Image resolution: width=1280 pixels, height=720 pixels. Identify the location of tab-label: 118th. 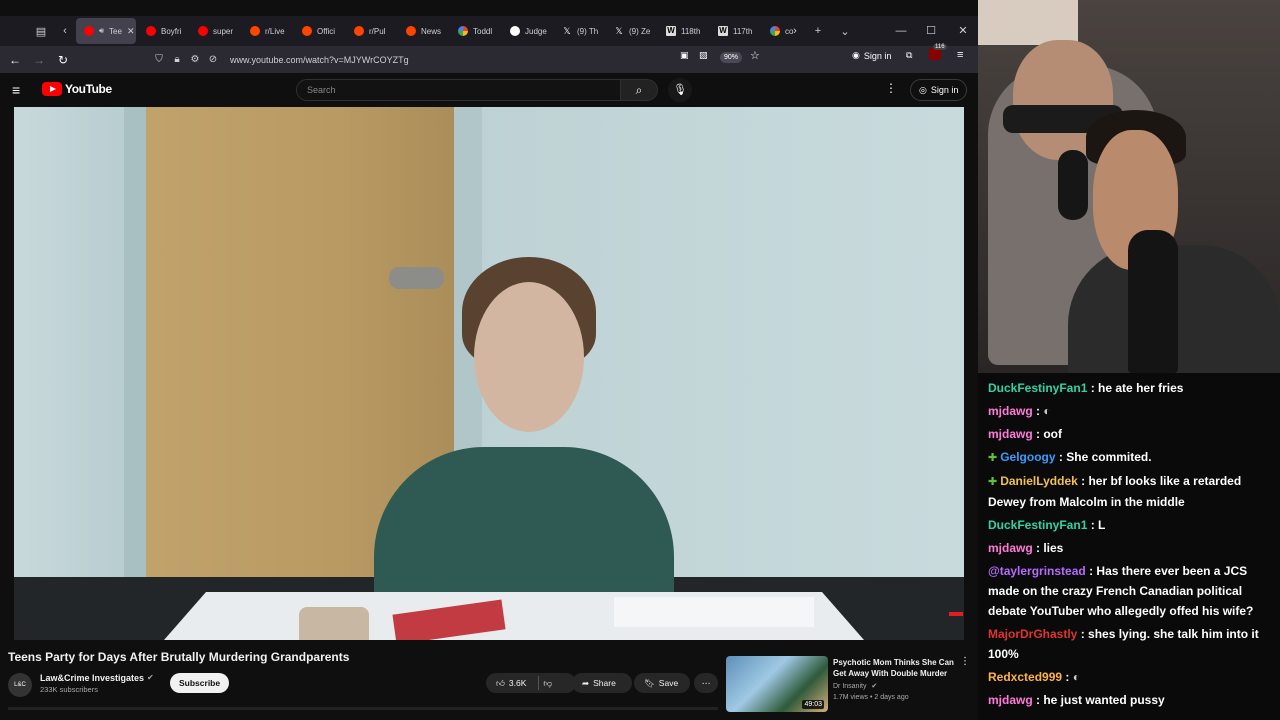
(691, 31).